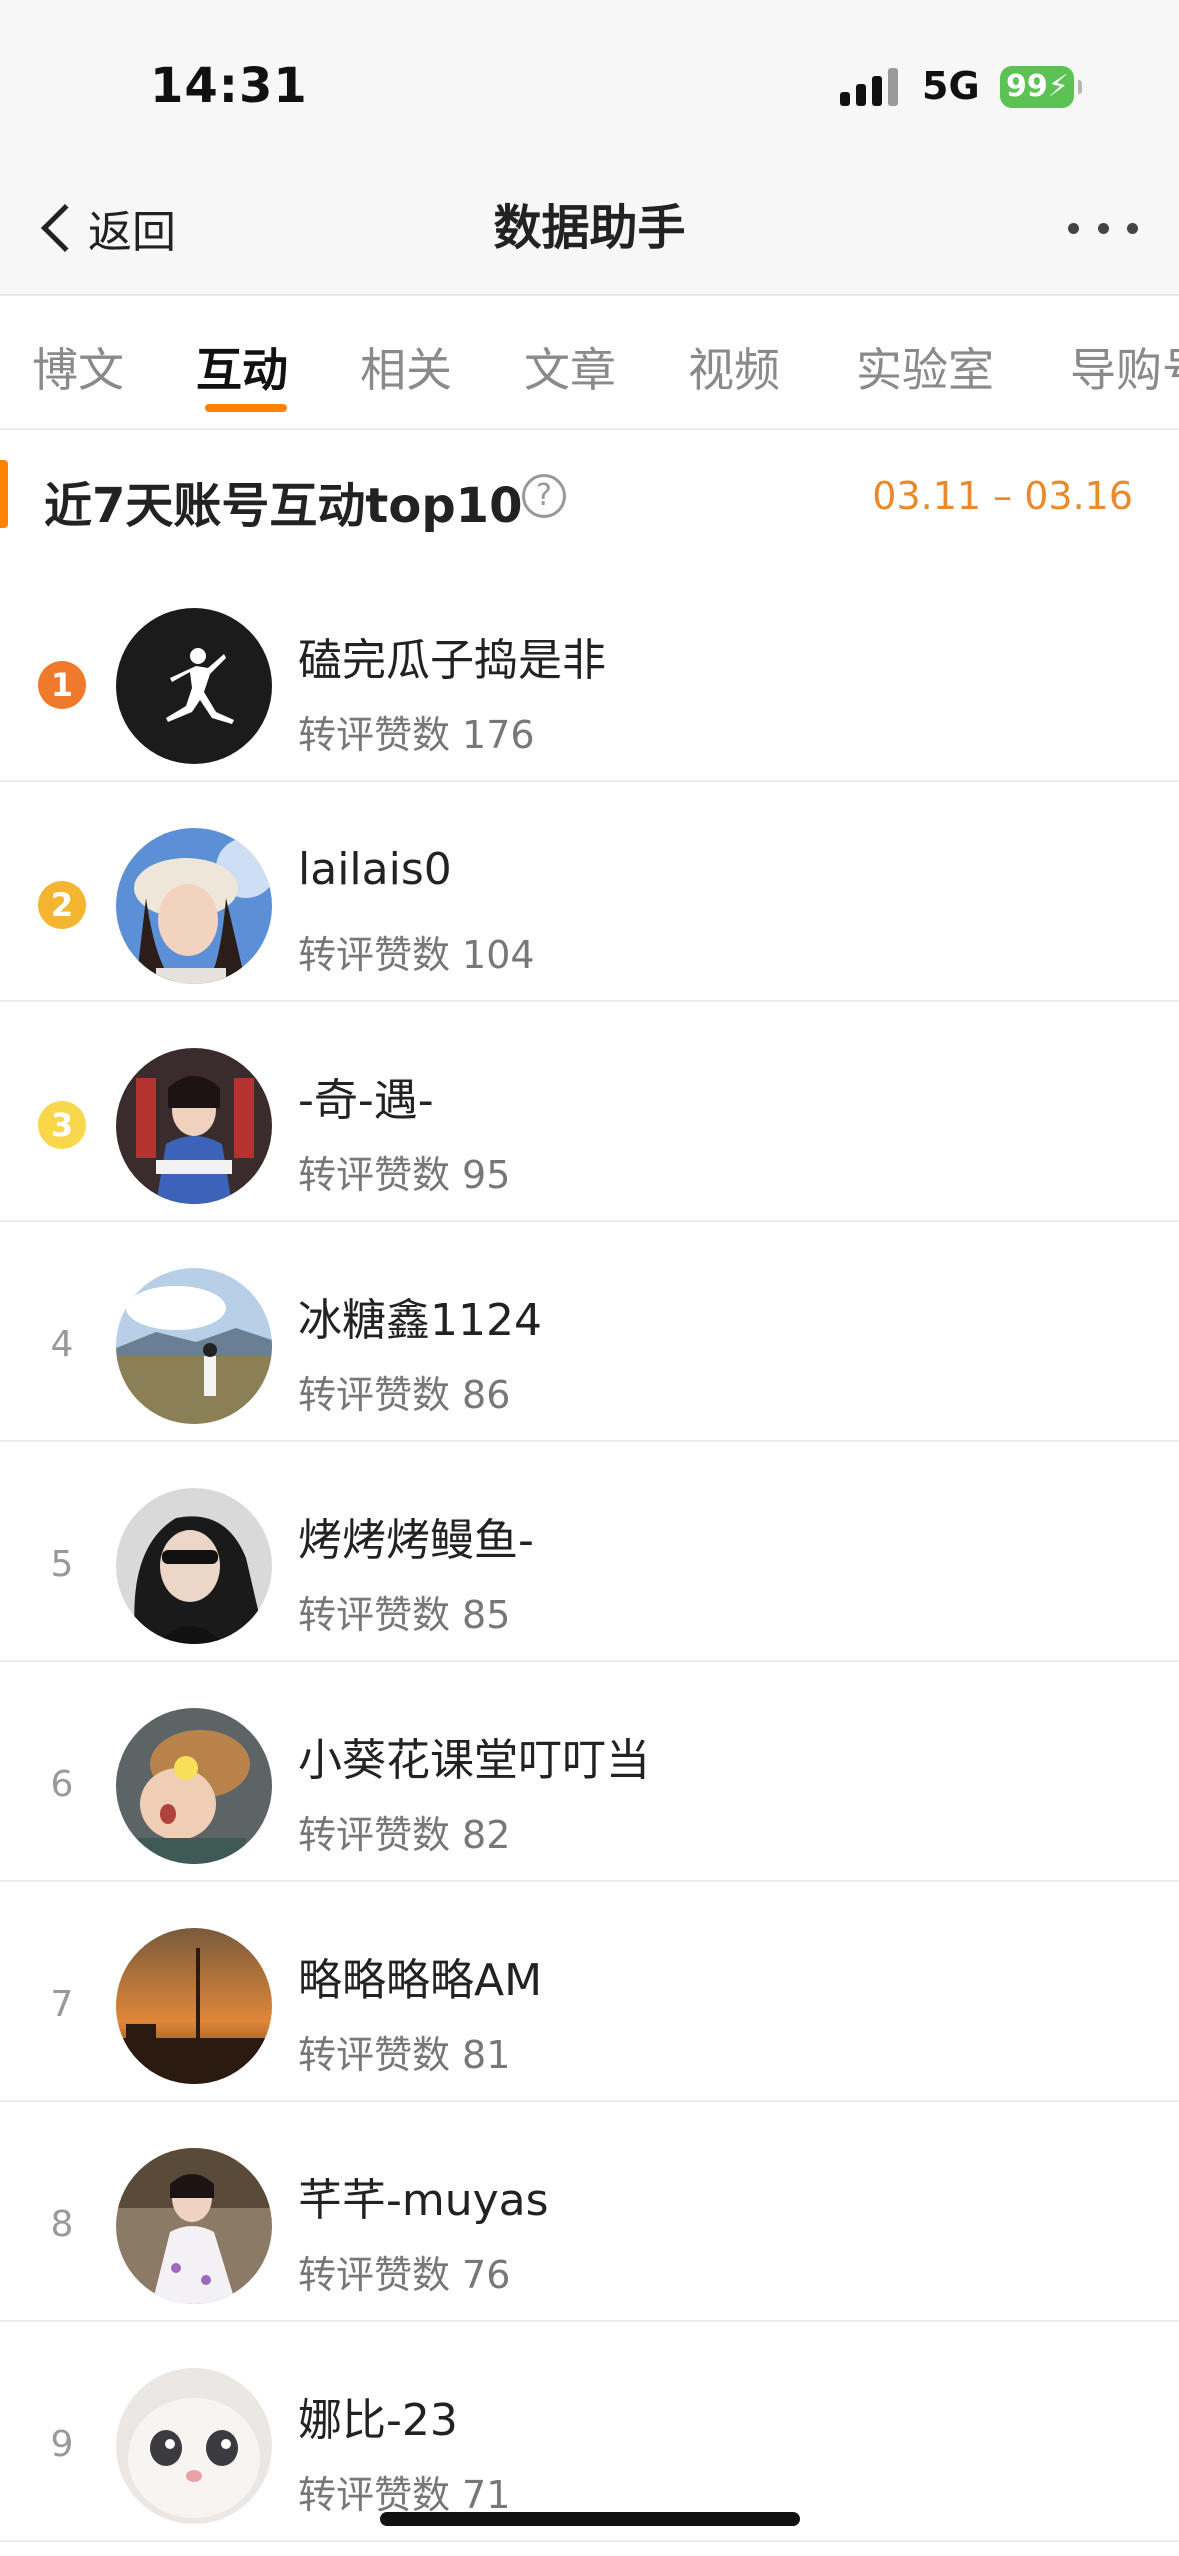 This screenshot has height=2556, width=1179. Describe the element at coordinates (242, 367) in the screenshot. I see `tab-interaction: 互动` at that location.